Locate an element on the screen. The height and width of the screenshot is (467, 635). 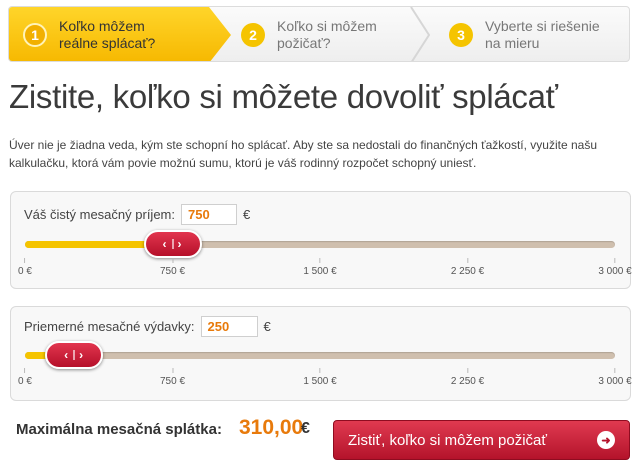
income-currency: € is located at coordinates (247, 214).